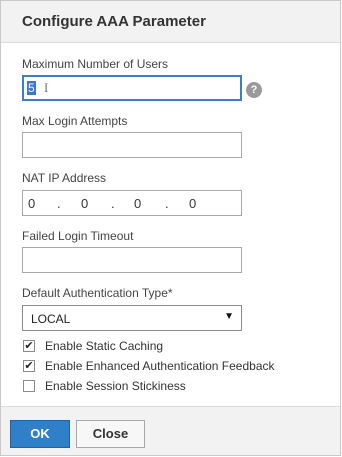 Image resolution: width=342 pixels, height=457 pixels. Describe the element at coordinates (132, 318) in the screenshot. I see `default-auth-type-select: LOCAL ▼` at that location.